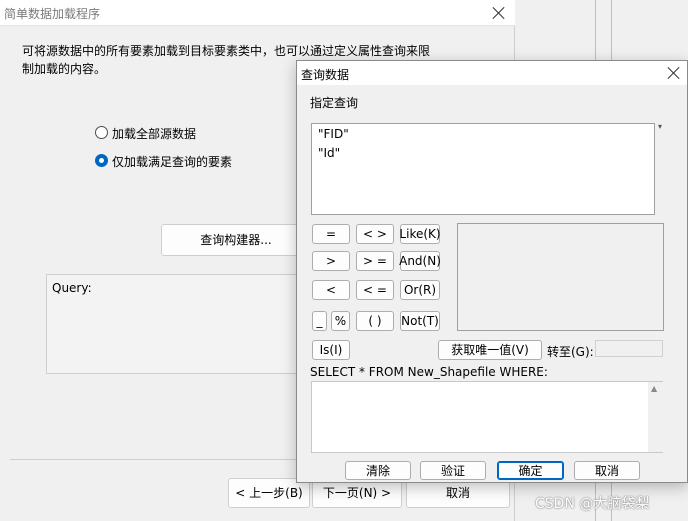 This screenshot has height=521, width=688. What do you see at coordinates (378, 470) in the screenshot?
I see `clear-button: 清除` at bounding box center [378, 470].